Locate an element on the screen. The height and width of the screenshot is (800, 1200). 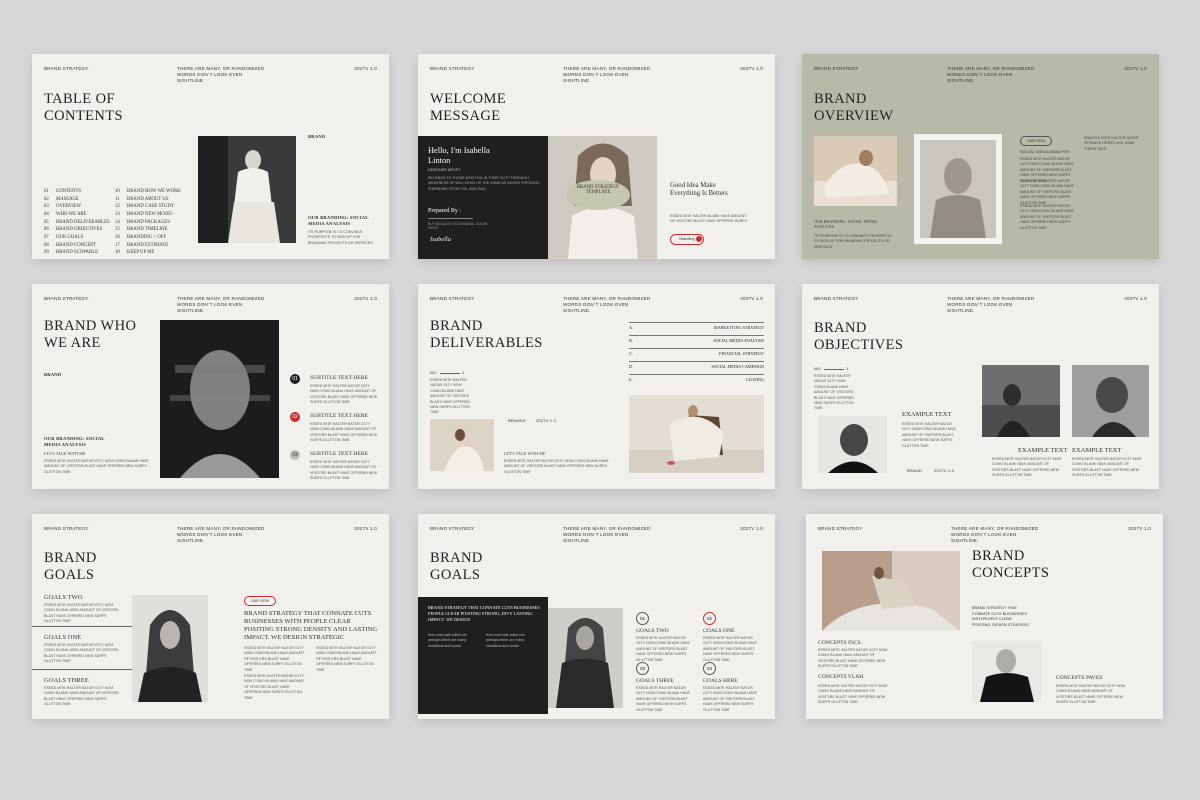
goal-three-label: GOALS THREE is located at coordinates (66, 680).